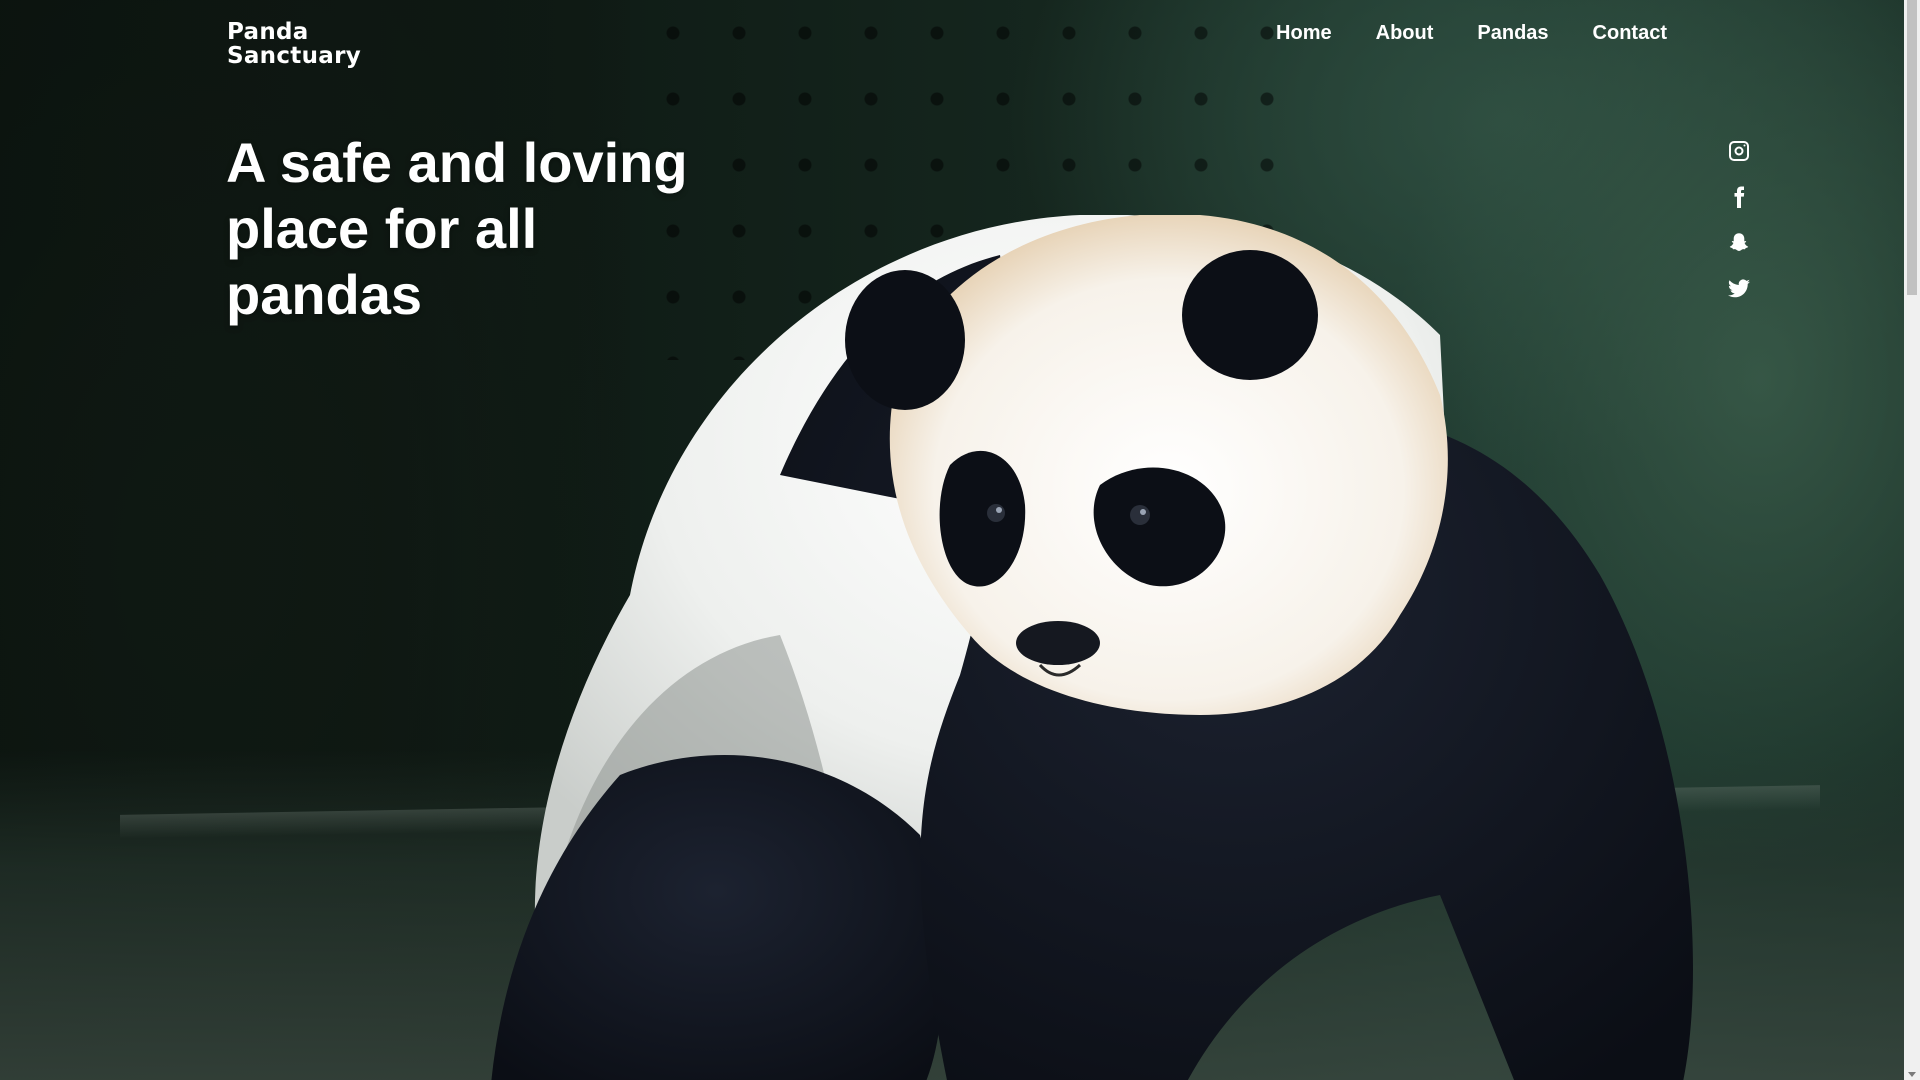  Describe the element at coordinates (1304, 33) in the screenshot. I see `nav-home-link: Home` at that location.